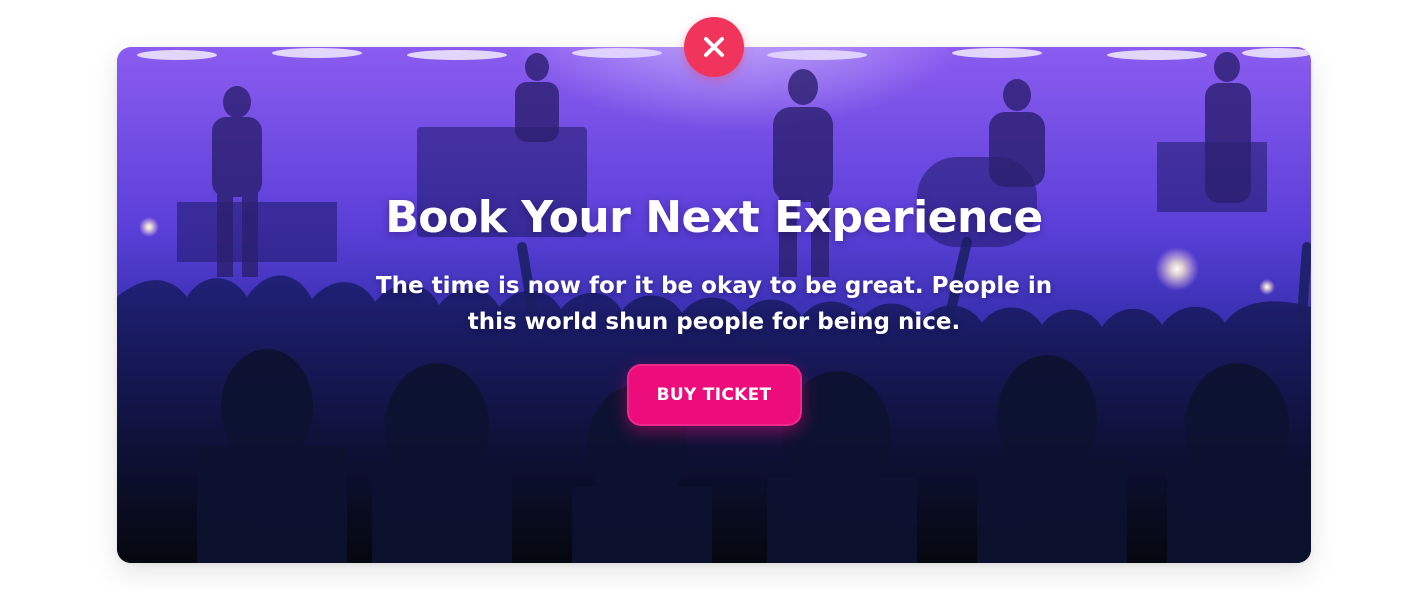  I want to click on close-icon, so click(714, 47).